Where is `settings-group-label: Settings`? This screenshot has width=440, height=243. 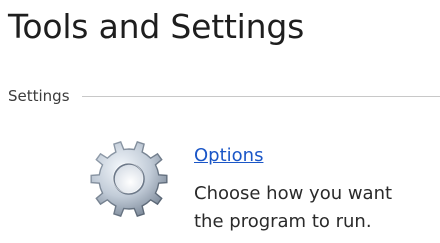 settings-group-label: Settings is located at coordinates (39, 96).